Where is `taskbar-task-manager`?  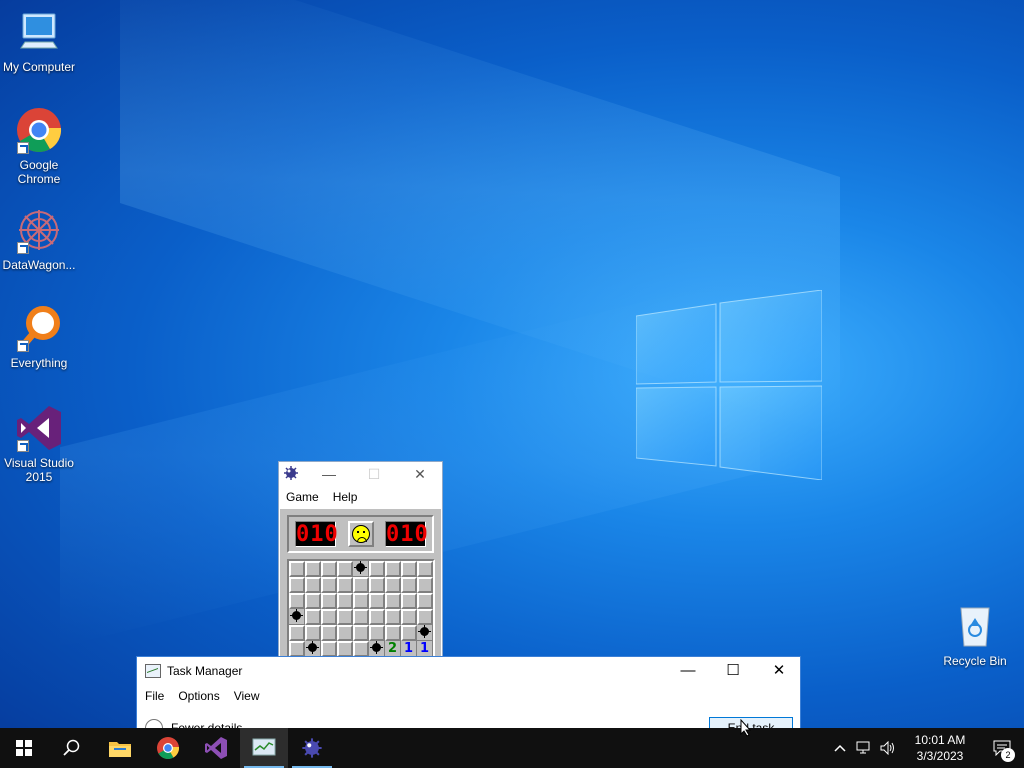
taskbar-task-manager is located at coordinates (264, 748).